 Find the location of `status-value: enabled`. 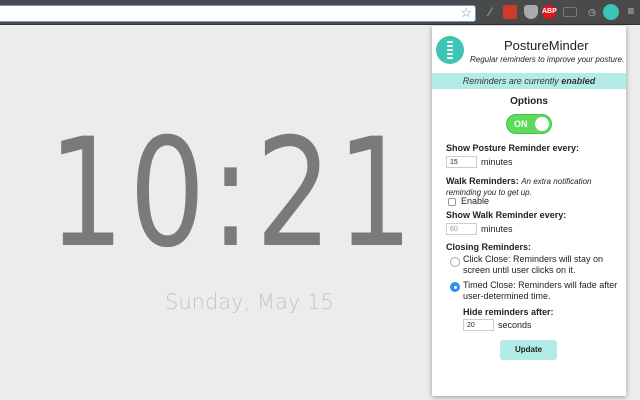

status-value: enabled is located at coordinates (578, 81).